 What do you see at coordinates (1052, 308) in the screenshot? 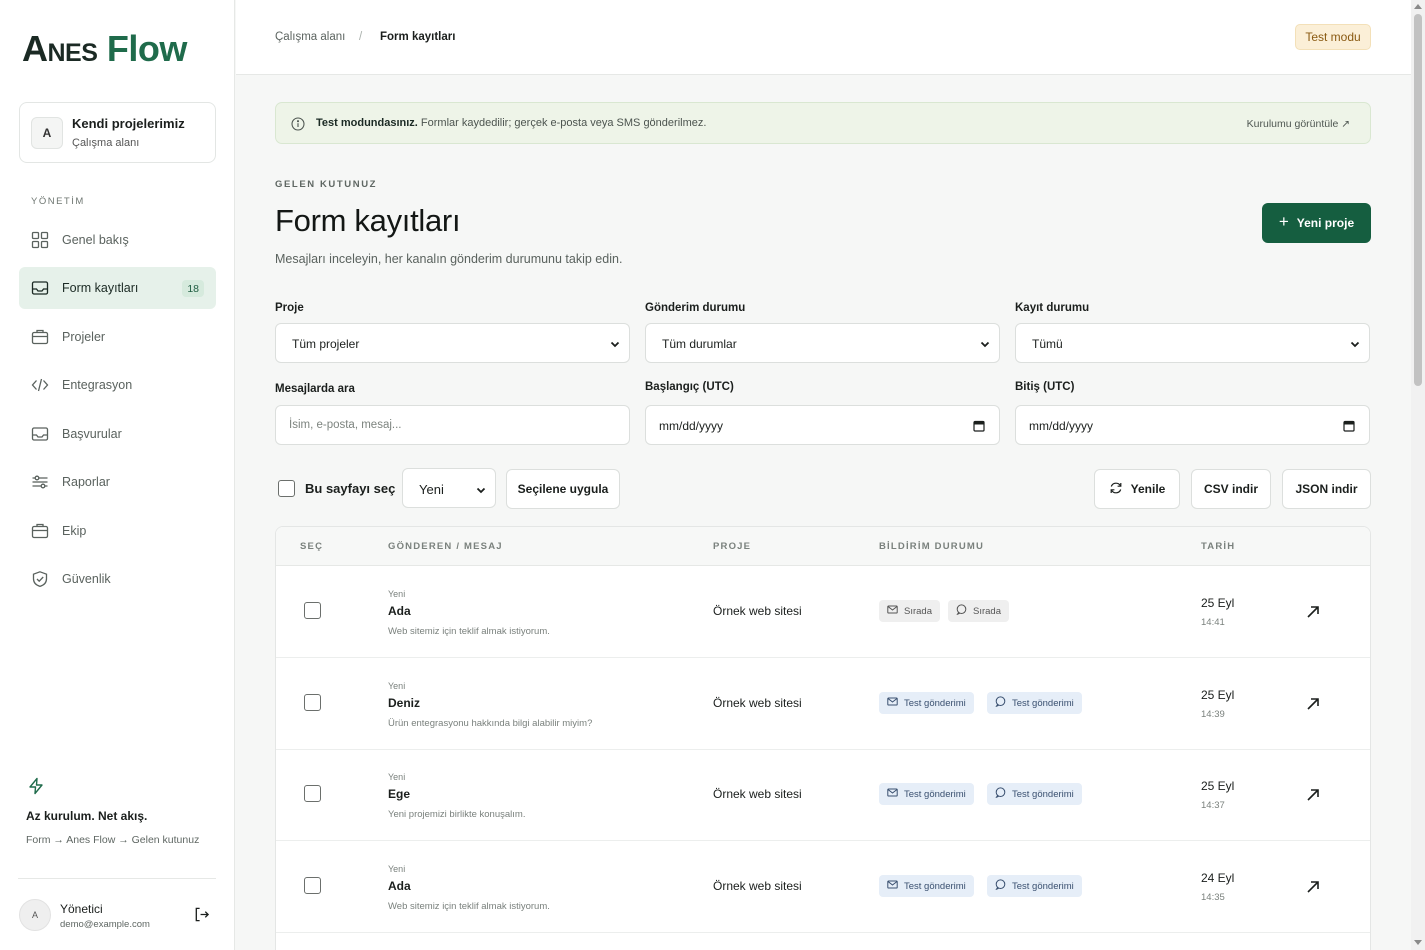
I see `record-filter-label: Kayıt durumu` at bounding box center [1052, 308].